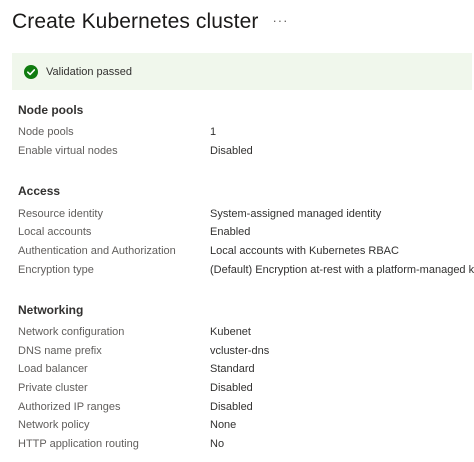  Describe the element at coordinates (78, 444) in the screenshot. I see `row-label: HTTP application routing` at that location.